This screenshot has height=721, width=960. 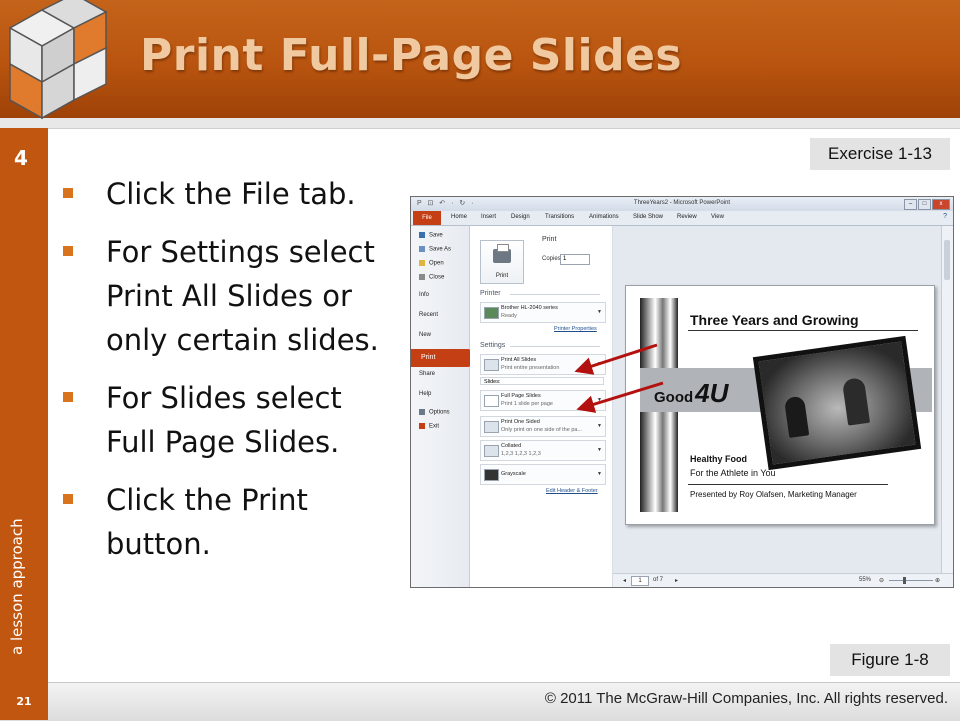 What do you see at coordinates (619, 378) in the screenshot?
I see `callout-arrows` at bounding box center [619, 378].